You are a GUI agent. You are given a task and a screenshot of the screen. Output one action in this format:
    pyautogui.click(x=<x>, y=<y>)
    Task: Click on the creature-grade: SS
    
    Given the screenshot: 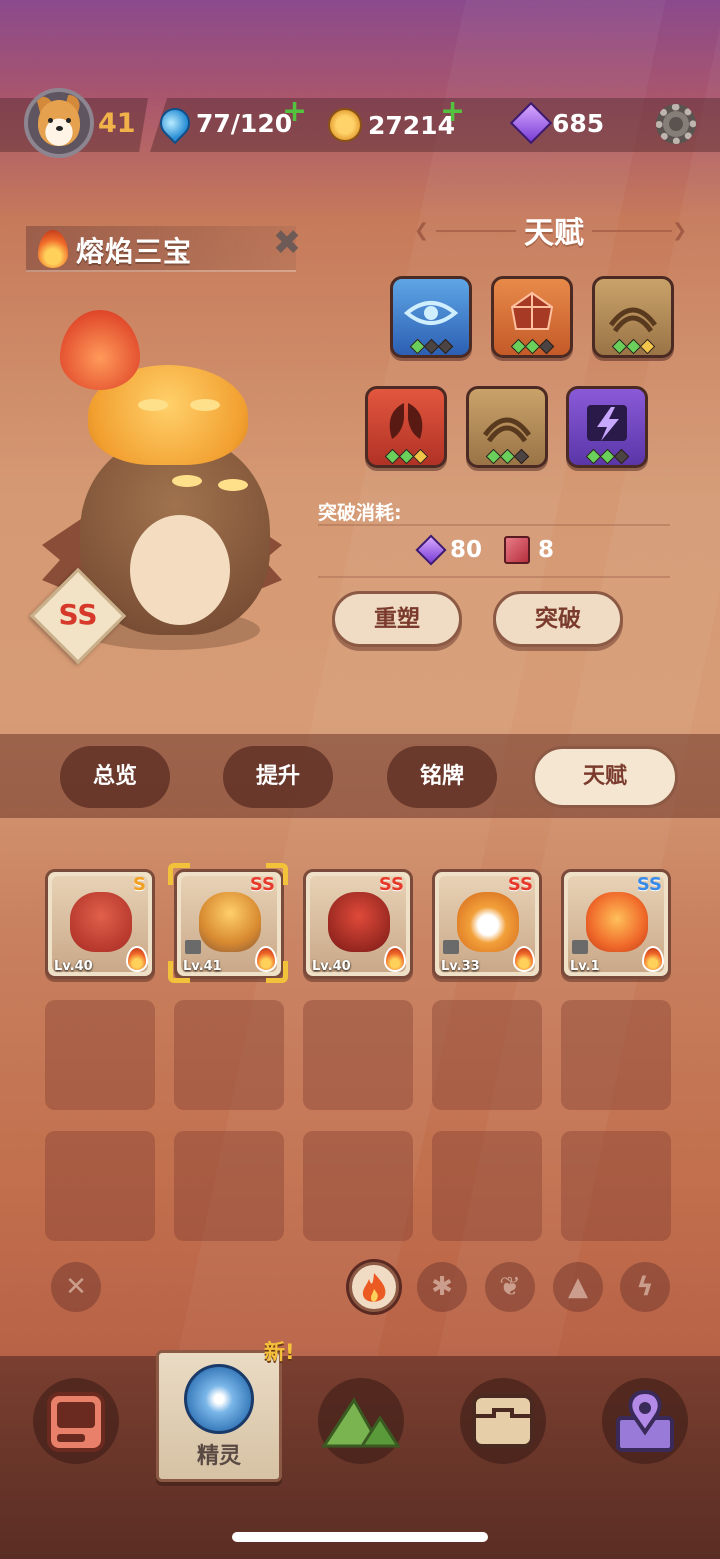 What is the action you would take?
    pyautogui.click(x=78, y=614)
    